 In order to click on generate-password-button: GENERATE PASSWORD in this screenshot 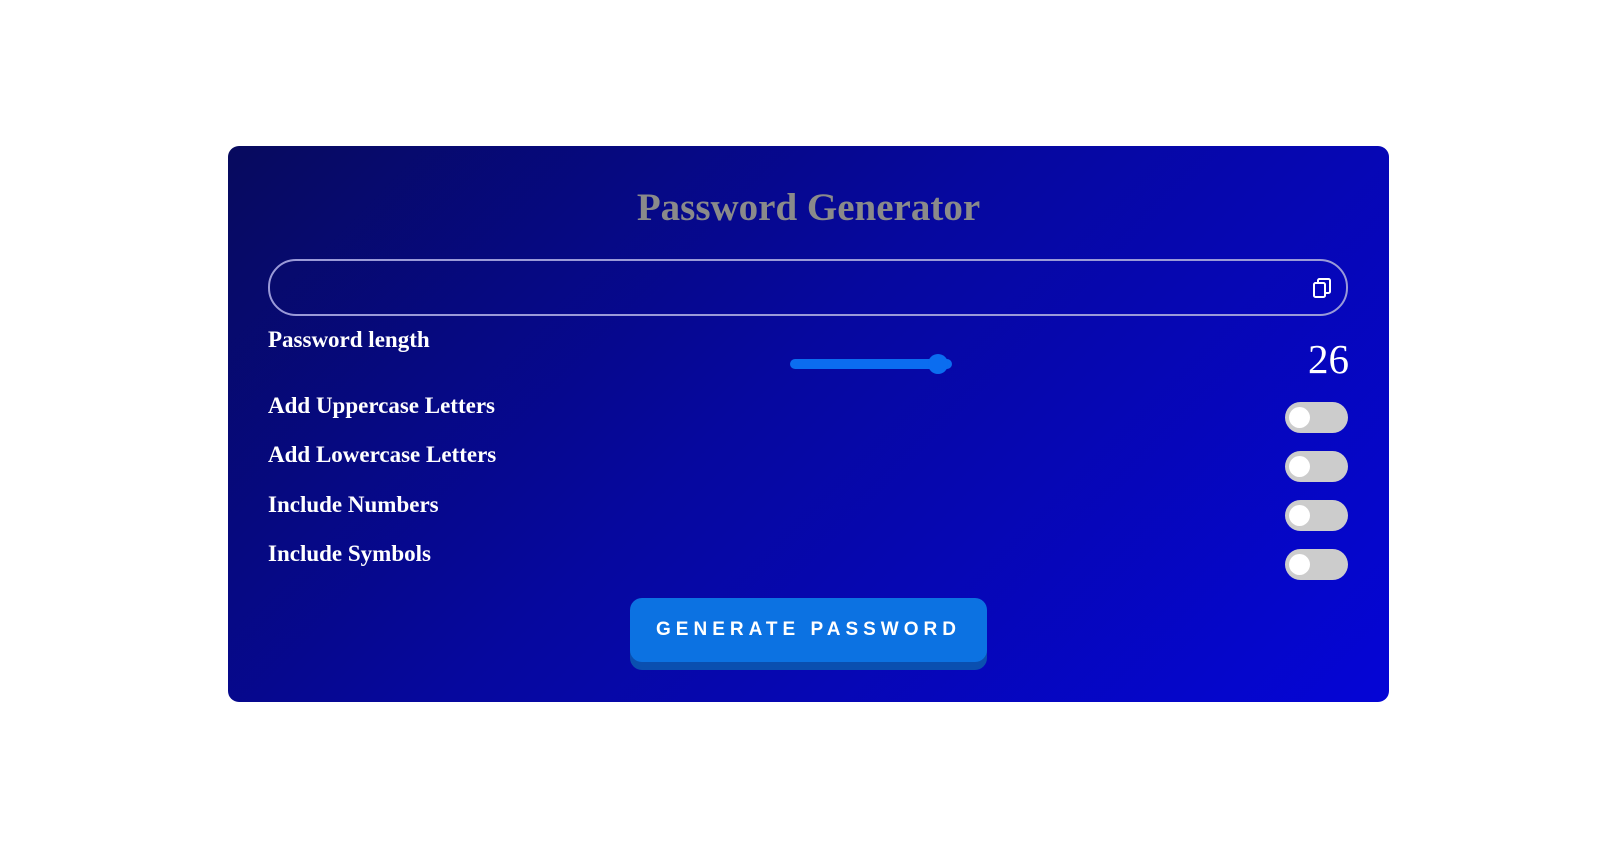, I will do `click(808, 634)`.